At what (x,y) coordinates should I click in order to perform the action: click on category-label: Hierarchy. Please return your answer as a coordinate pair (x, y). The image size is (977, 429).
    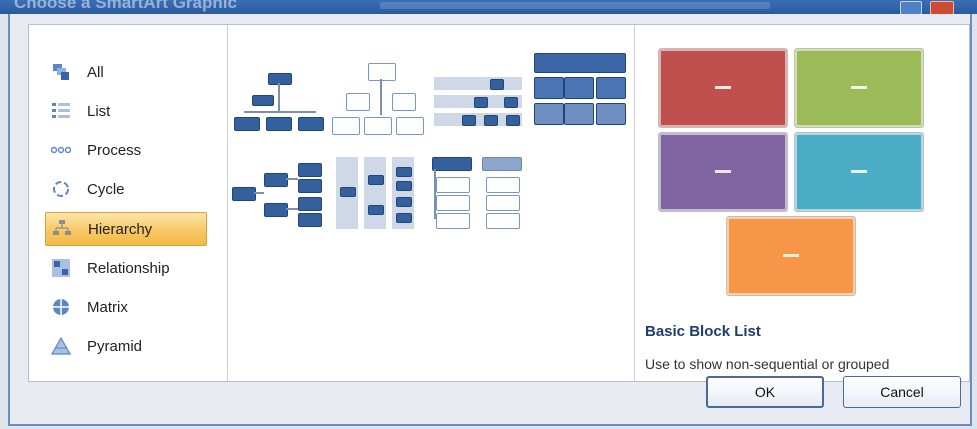
    Looking at the image, I should click on (120, 229).